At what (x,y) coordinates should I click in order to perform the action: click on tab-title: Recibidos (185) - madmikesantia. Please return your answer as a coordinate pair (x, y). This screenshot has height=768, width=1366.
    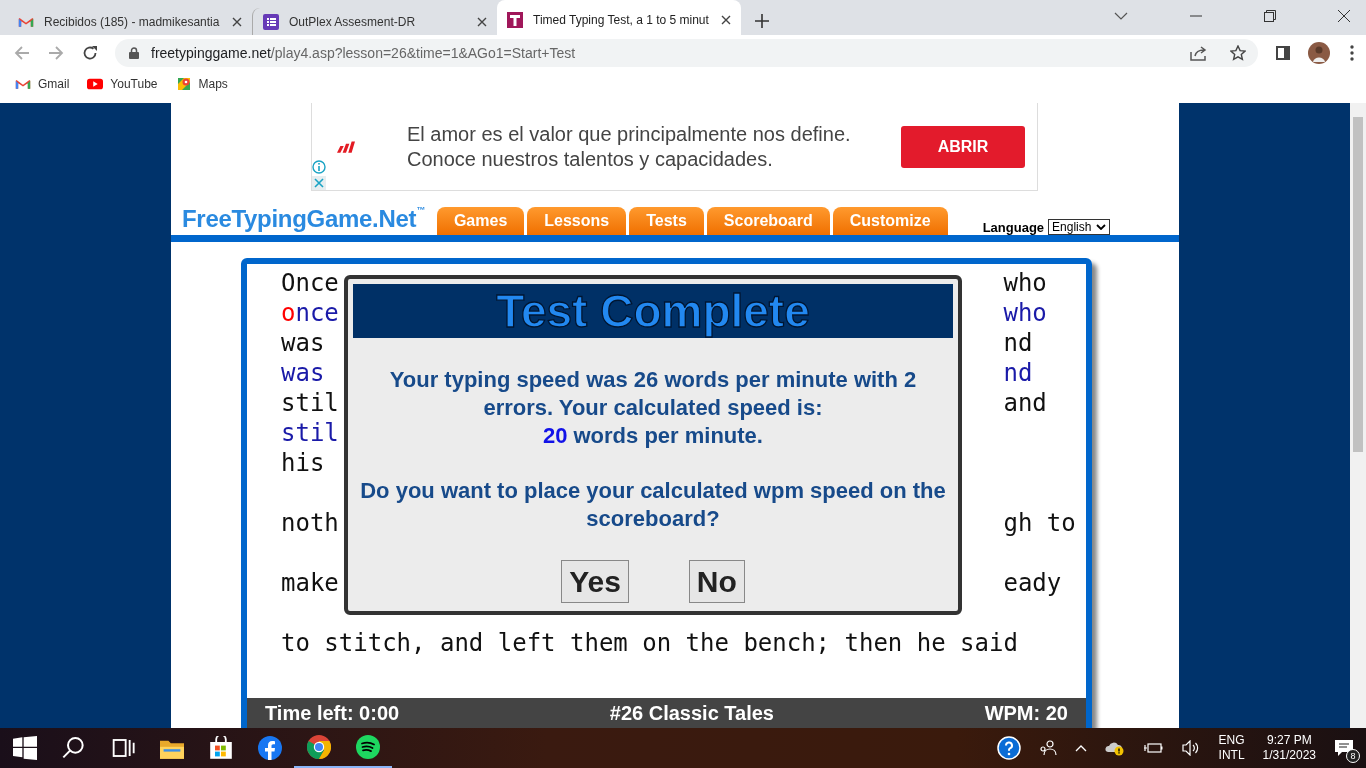
    Looking at the image, I should click on (132, 21).